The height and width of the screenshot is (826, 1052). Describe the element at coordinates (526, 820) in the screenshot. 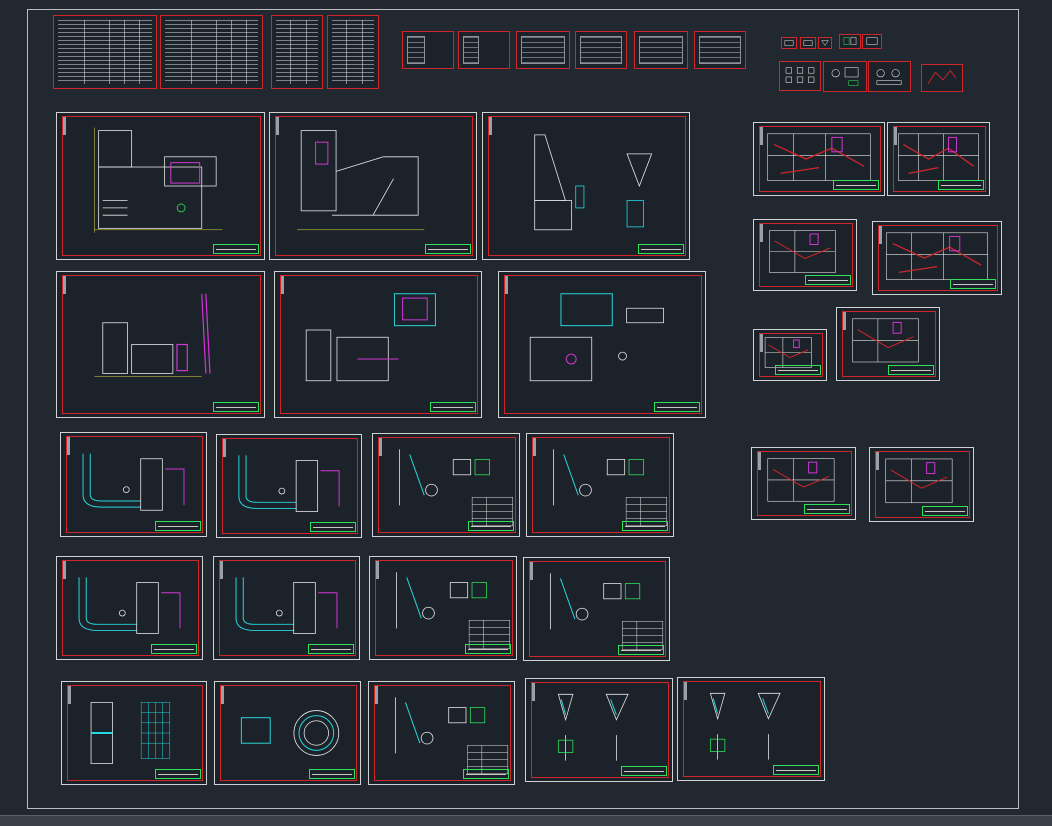

I see `status-bar` at that location.